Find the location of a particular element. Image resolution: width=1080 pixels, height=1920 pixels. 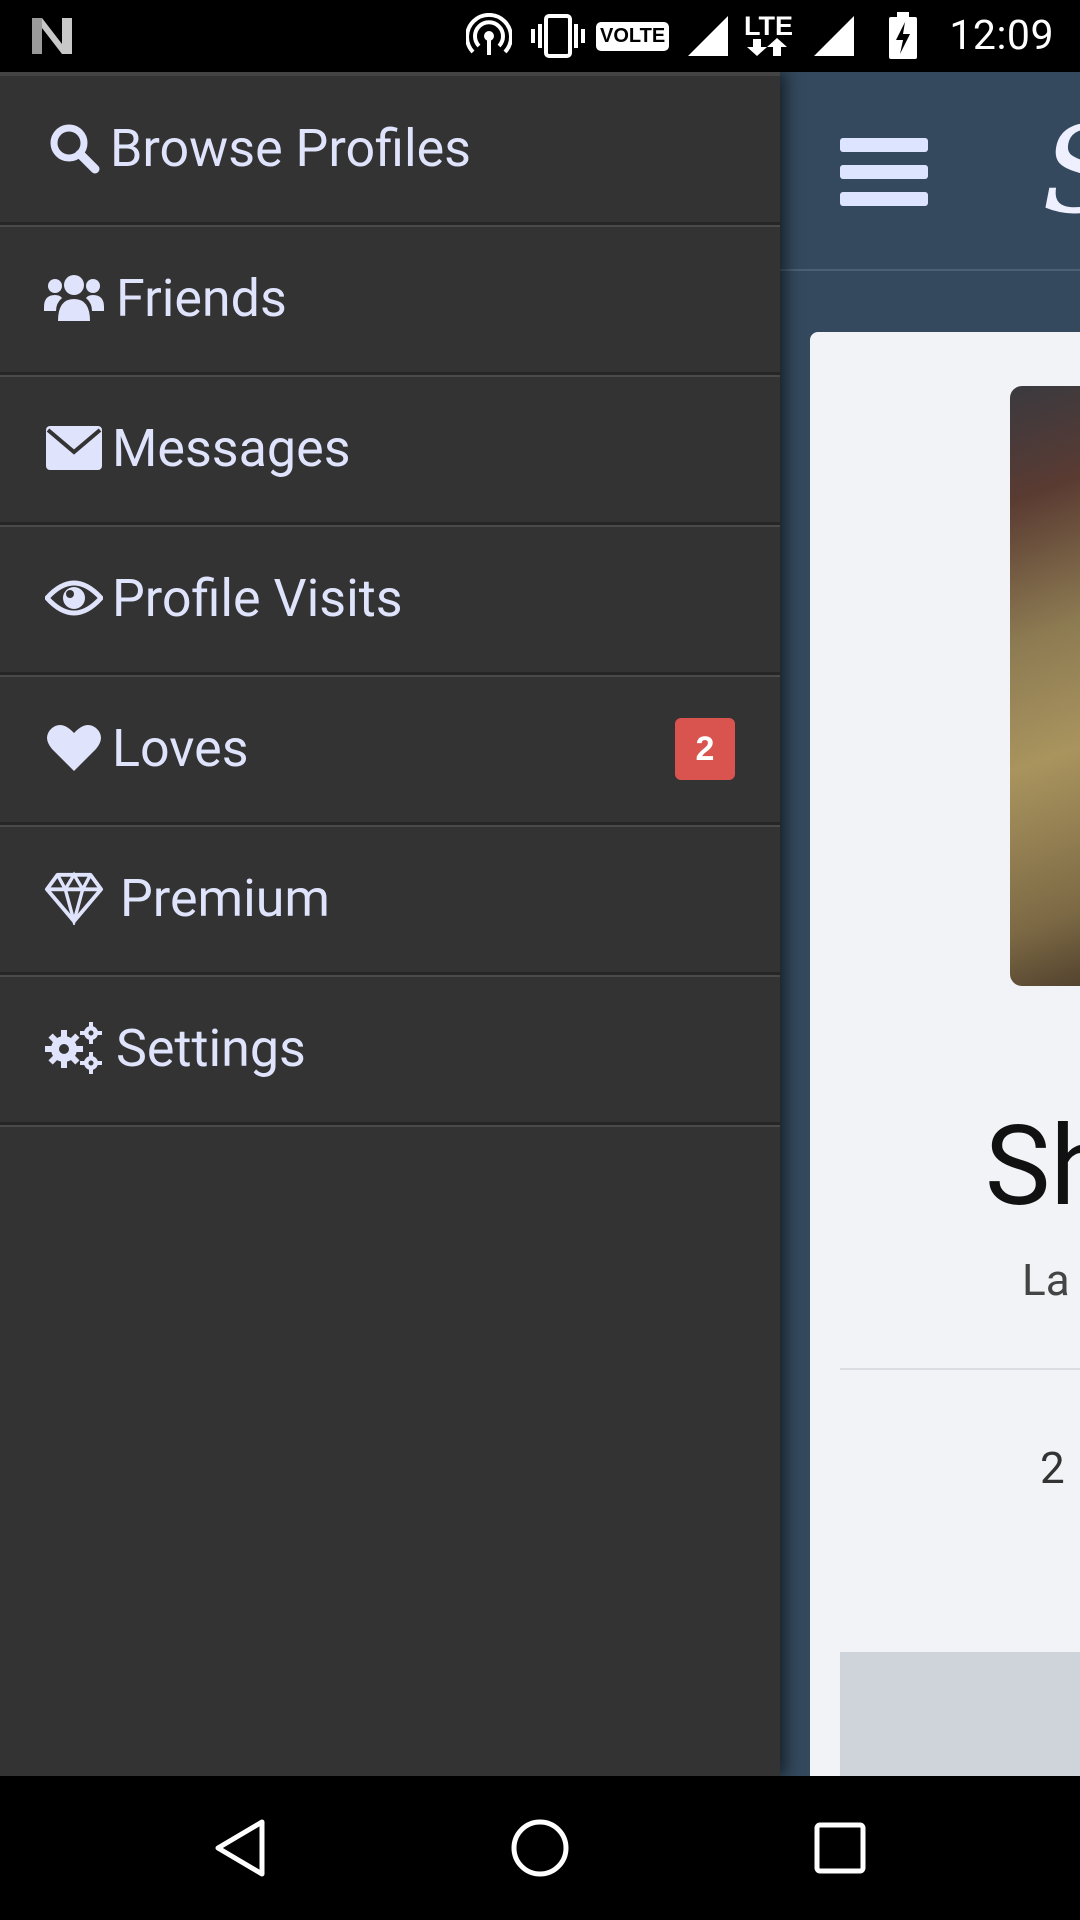

clock-time: 12:09 is located at coordinates (1001, 36).